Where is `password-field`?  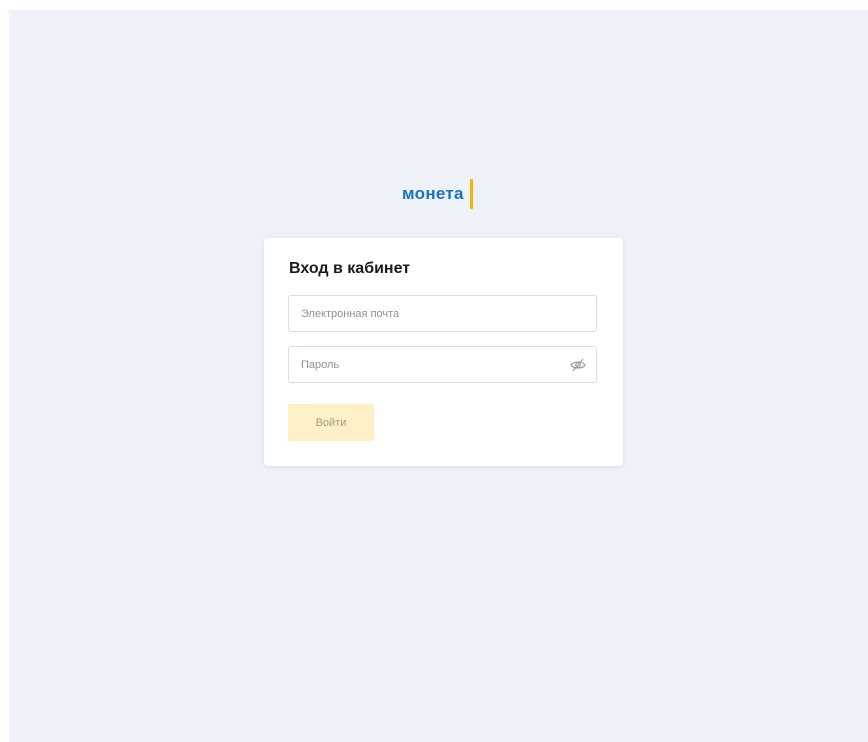
password-field is located at coordinates (442, 364).